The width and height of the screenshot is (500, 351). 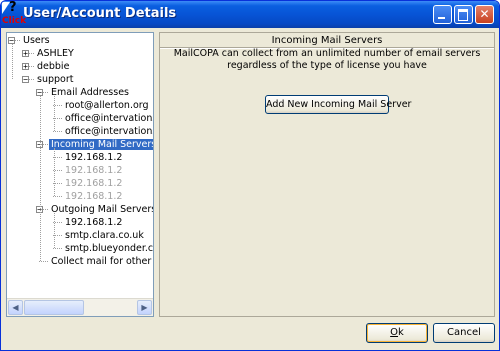 I want to click on add-incoming-server-button: Add New Incoming Mail Server, so click(x=338, y=104).